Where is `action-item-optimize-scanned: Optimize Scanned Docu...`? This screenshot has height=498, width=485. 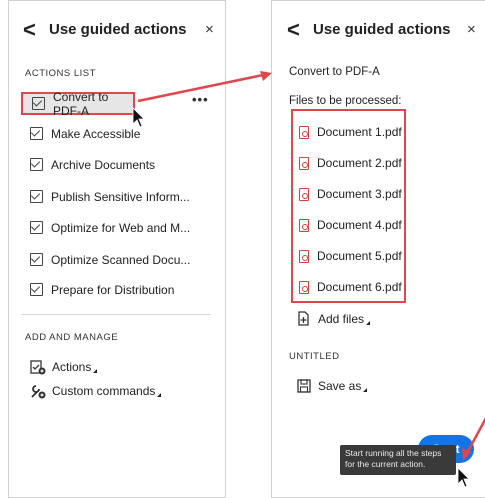 action-item-optimize-scanned: Optimize Scanned Docu... is located at coordinates (109, 259).